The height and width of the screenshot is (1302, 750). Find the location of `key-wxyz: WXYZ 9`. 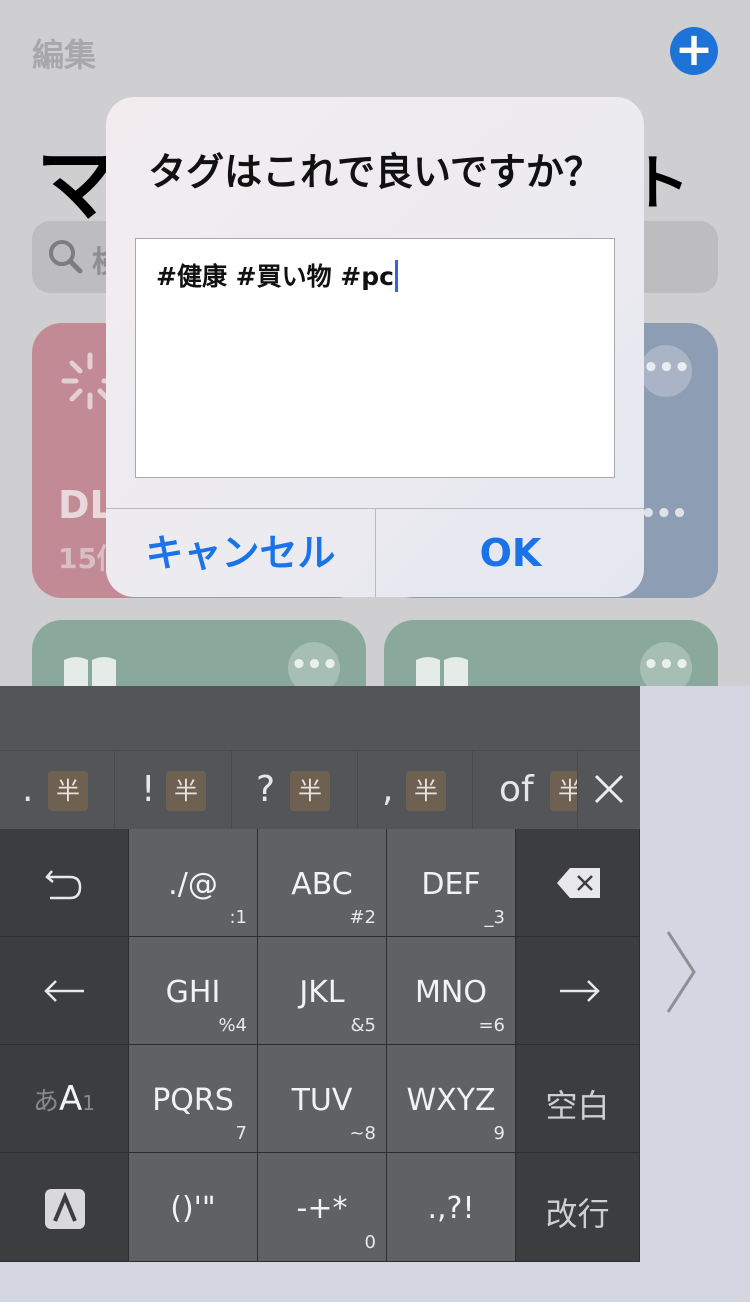

key-wxyz: WXYZ 9 is located at coordinates (451, 1099).